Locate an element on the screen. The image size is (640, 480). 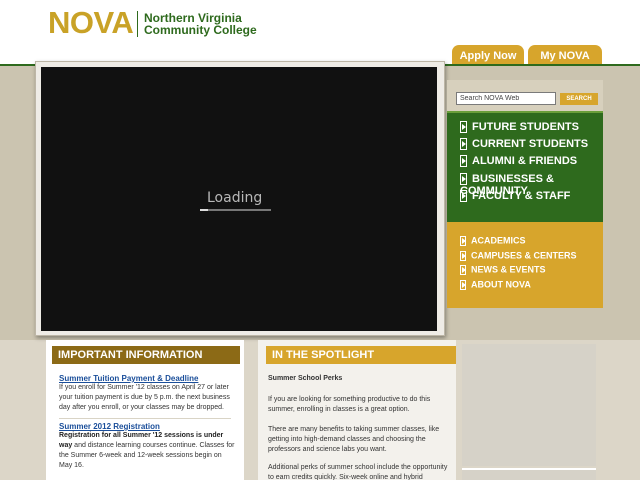
right-column-panel is located at coordinates (529, 405).